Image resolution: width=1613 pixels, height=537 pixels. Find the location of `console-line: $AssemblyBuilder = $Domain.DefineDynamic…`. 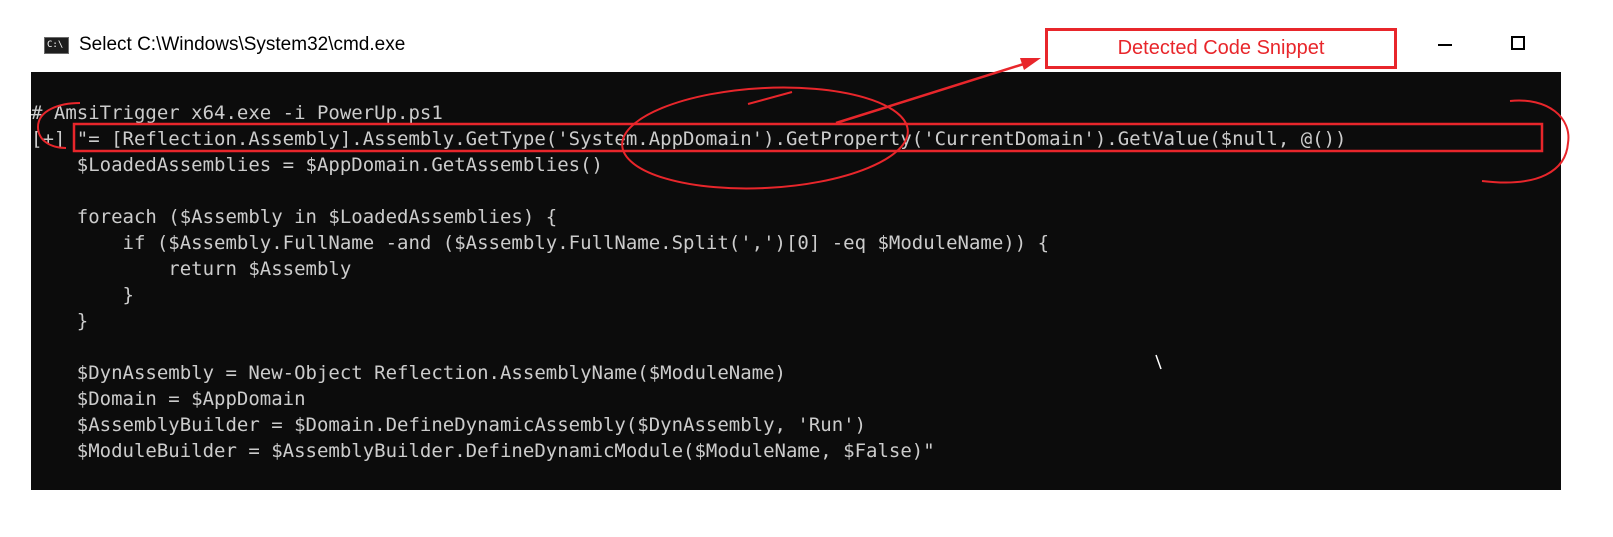

console-line: $AssemblyBuilder = $Domain.DefineDynamic… is located at coordinates (449, 425).